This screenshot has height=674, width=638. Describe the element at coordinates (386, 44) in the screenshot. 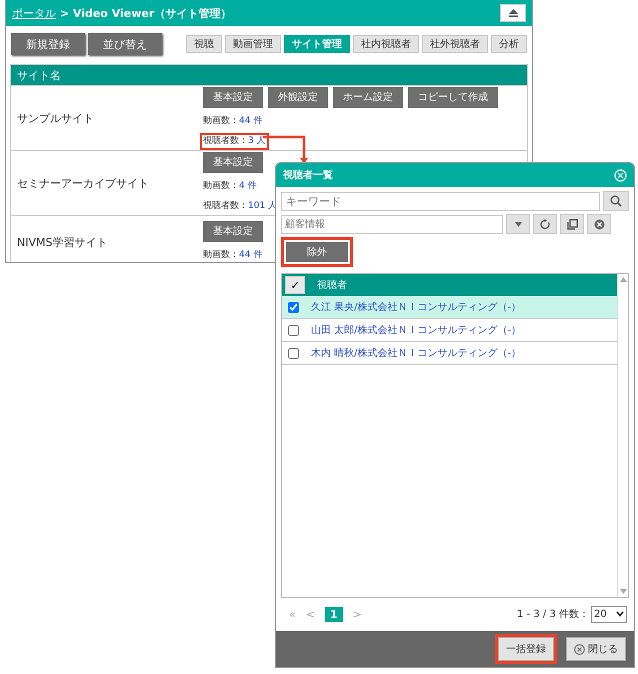

I see `tab: 社内視聴者` at that location.